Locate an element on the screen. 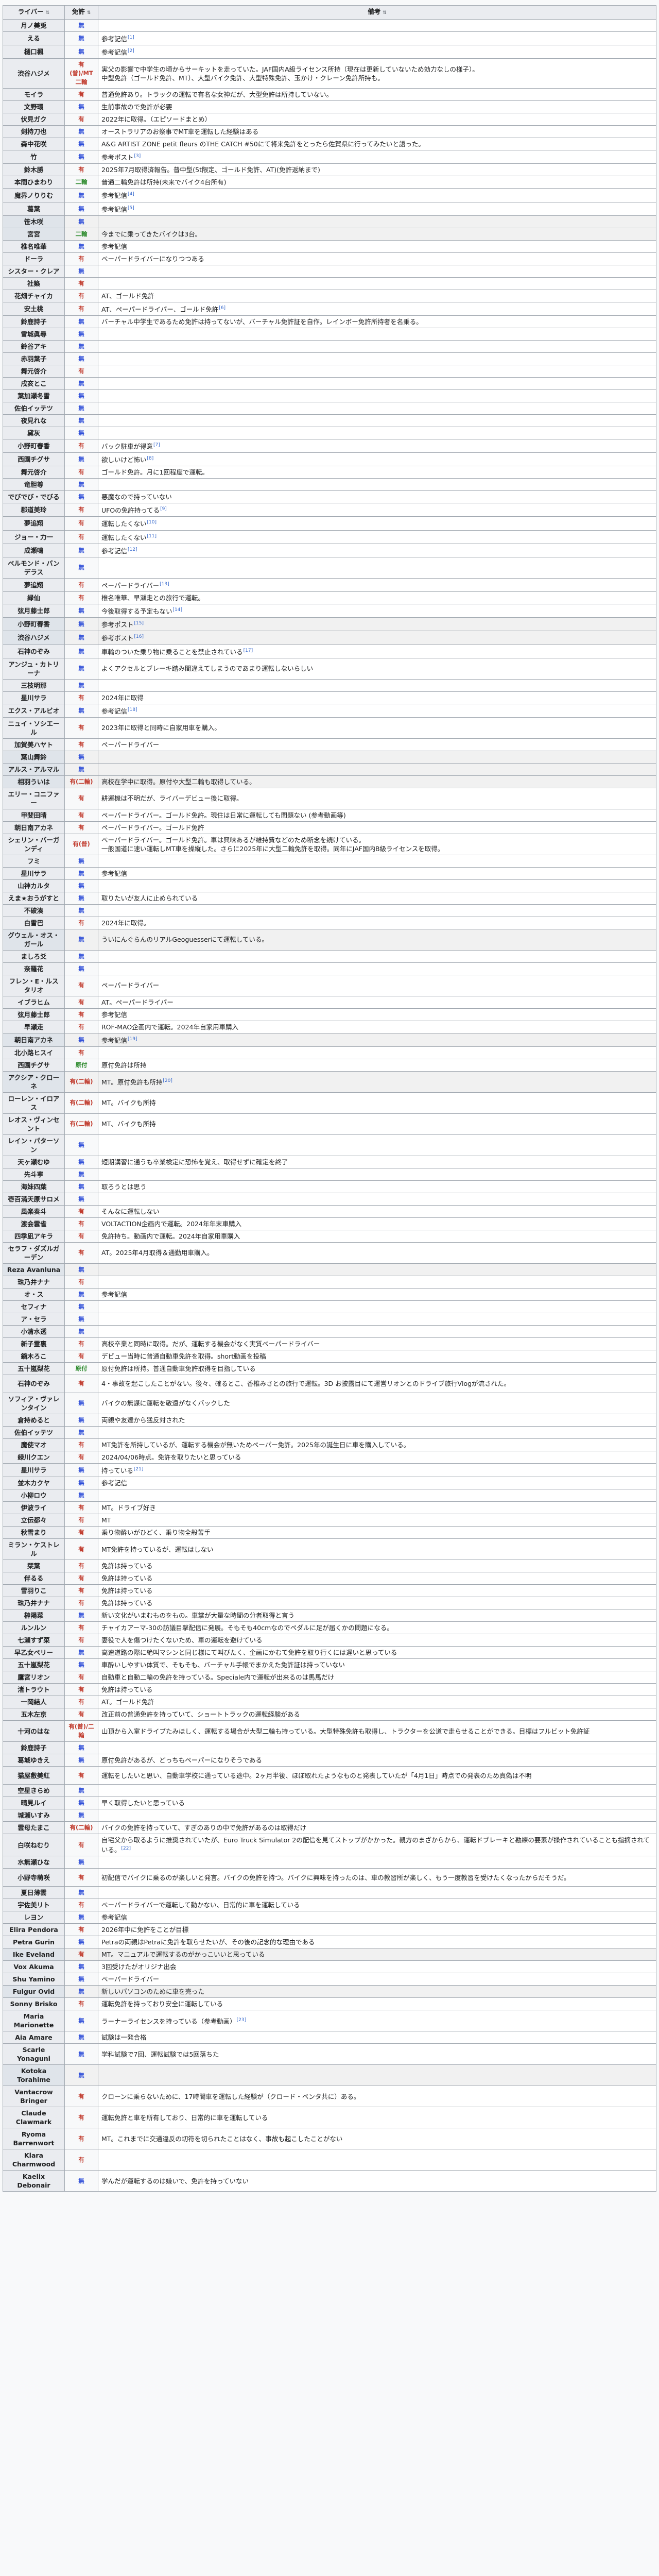  sort-icon: ⇅ is located at coordinates (48, 12).